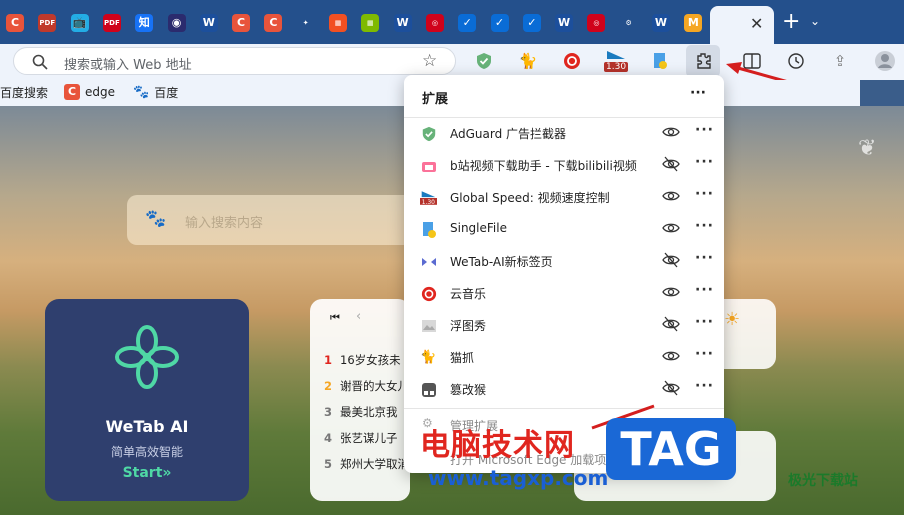  I want to click on tab-1: C, so click(15, 23).